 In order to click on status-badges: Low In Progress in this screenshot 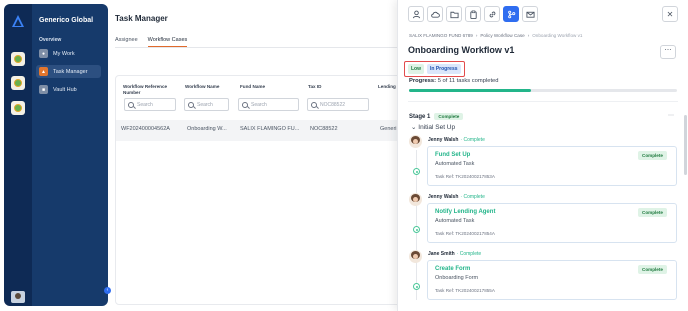, I will do `click(434, 69)`.